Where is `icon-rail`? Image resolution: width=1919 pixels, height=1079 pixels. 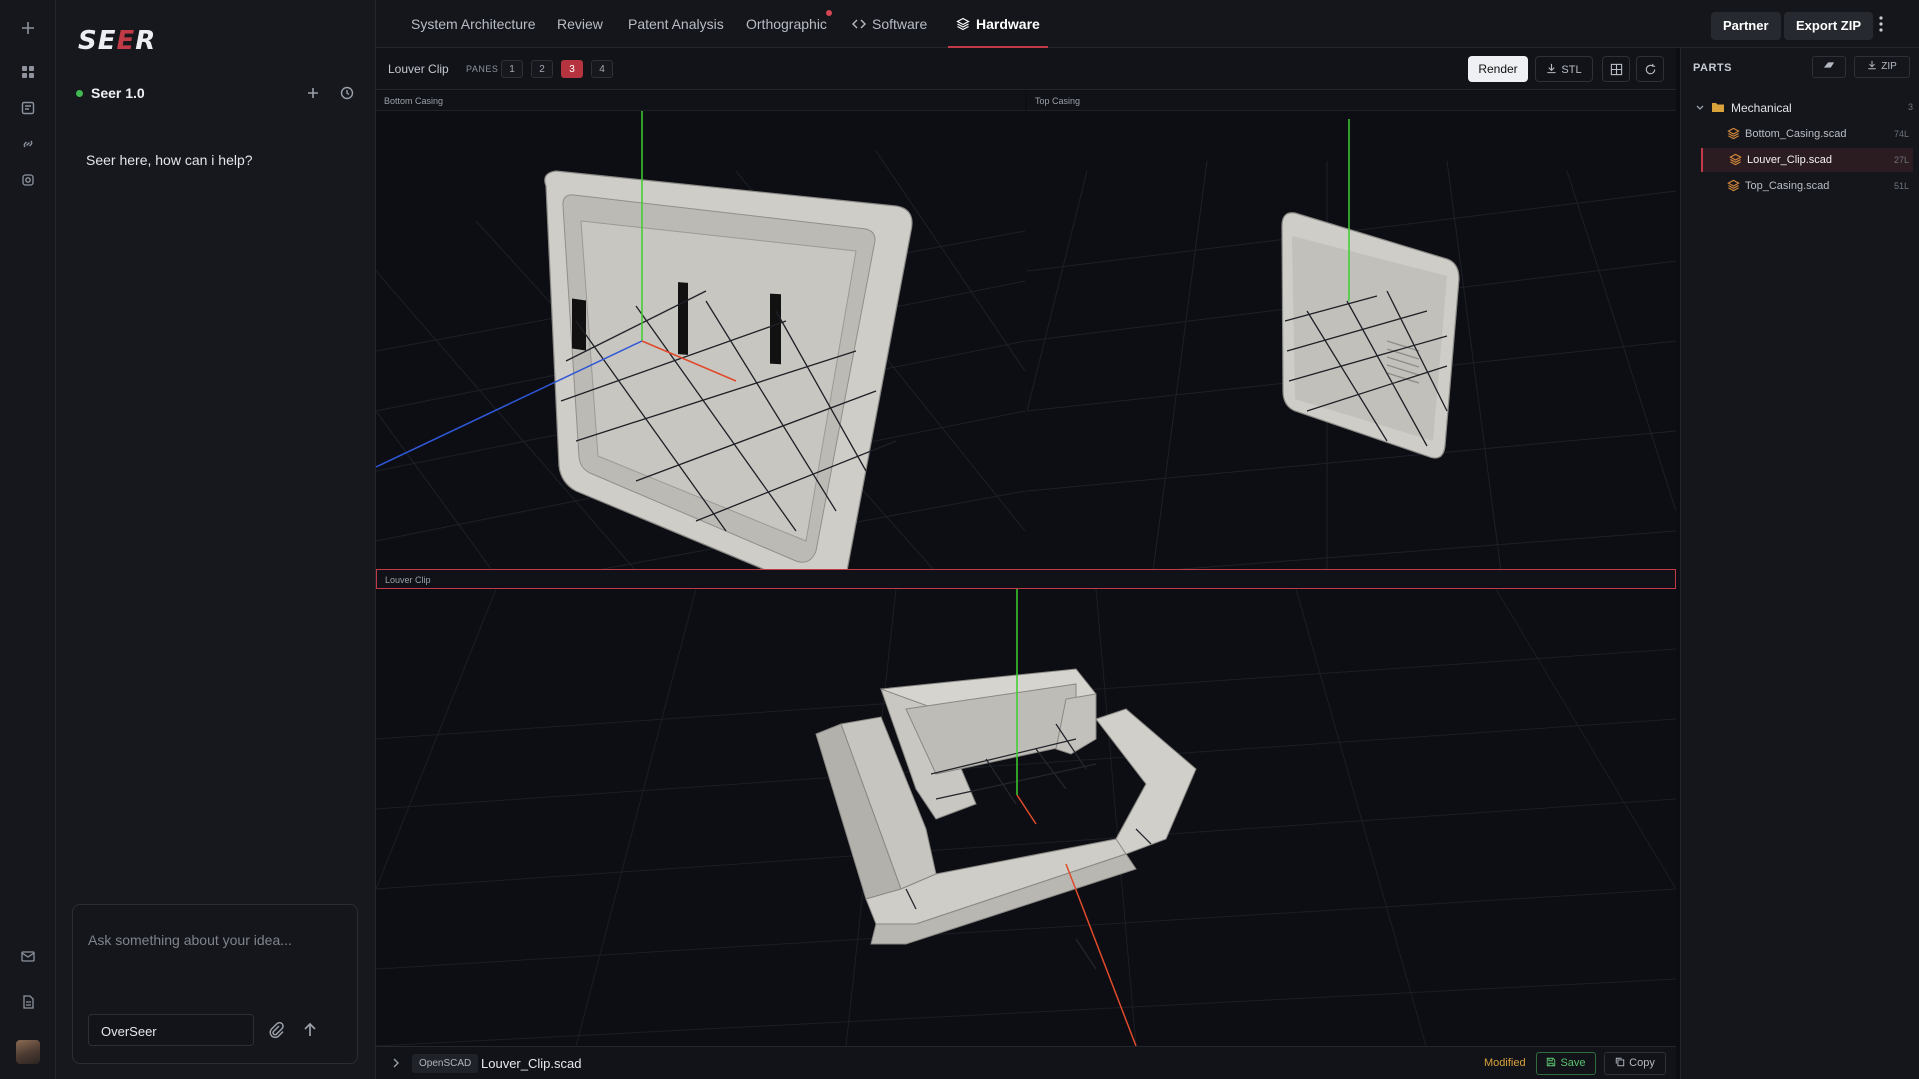
icon-rail is located at coordinates (28, 539).